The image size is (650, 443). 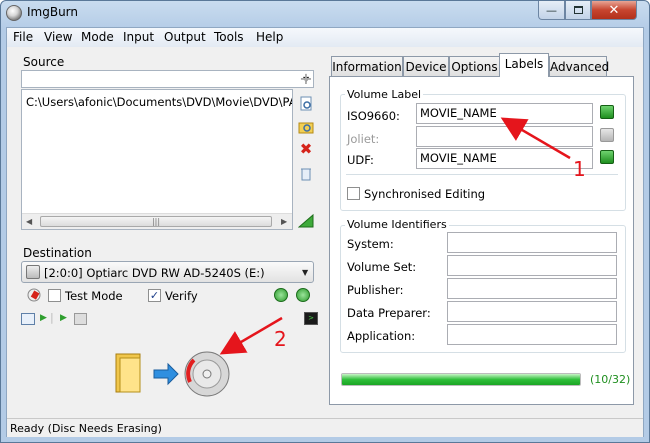 What do you see at coordinates (280, 339) in the screenshot?
I see `annotation-number-2: 2` at bounding box center [280, 339].